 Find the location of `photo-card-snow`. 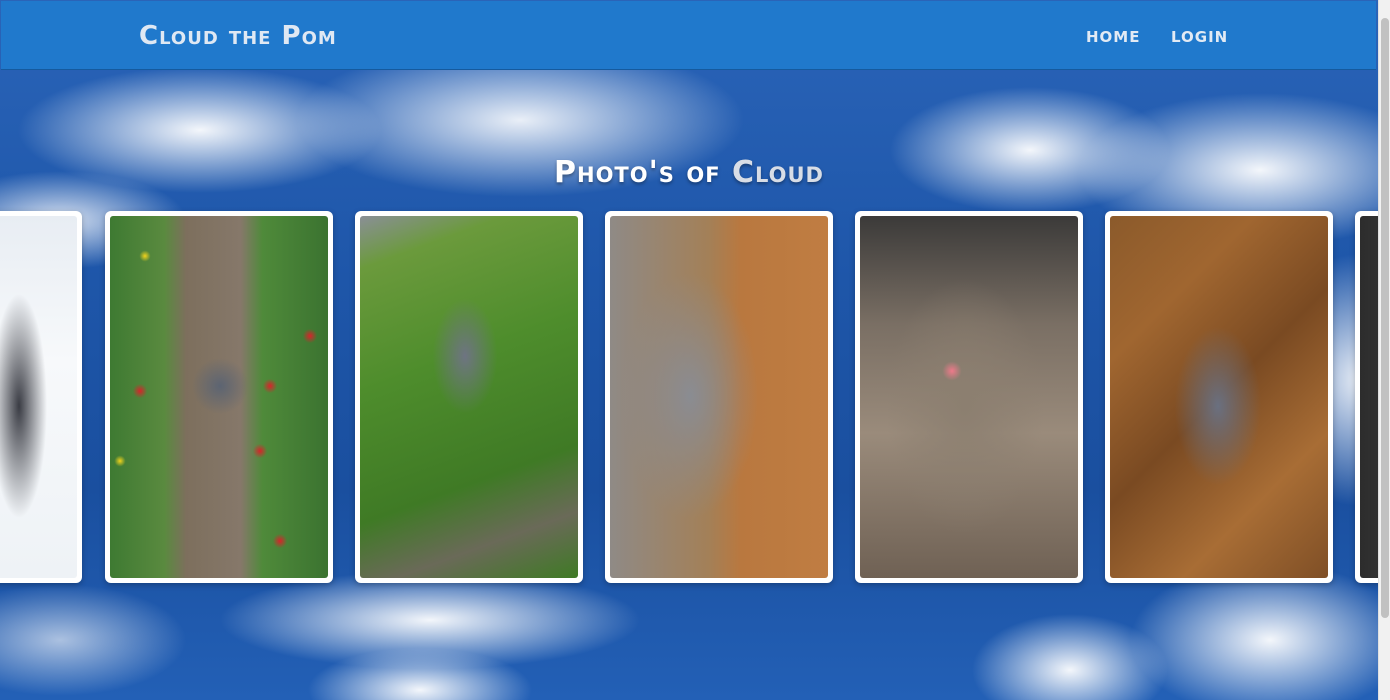

photo-card-snow is located at coordinates (41, 397).